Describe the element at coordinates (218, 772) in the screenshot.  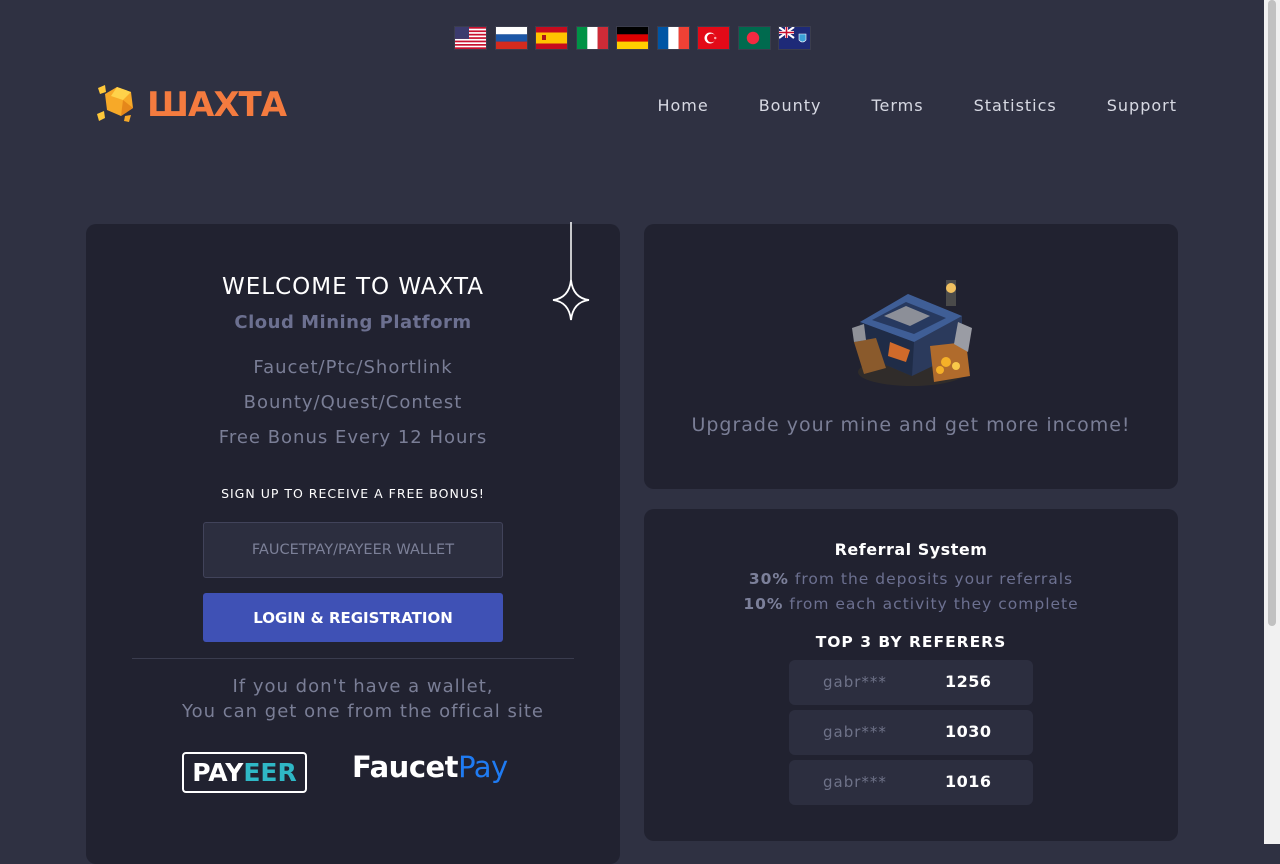
I see `payeer-logo-part1: PAY` at that location.